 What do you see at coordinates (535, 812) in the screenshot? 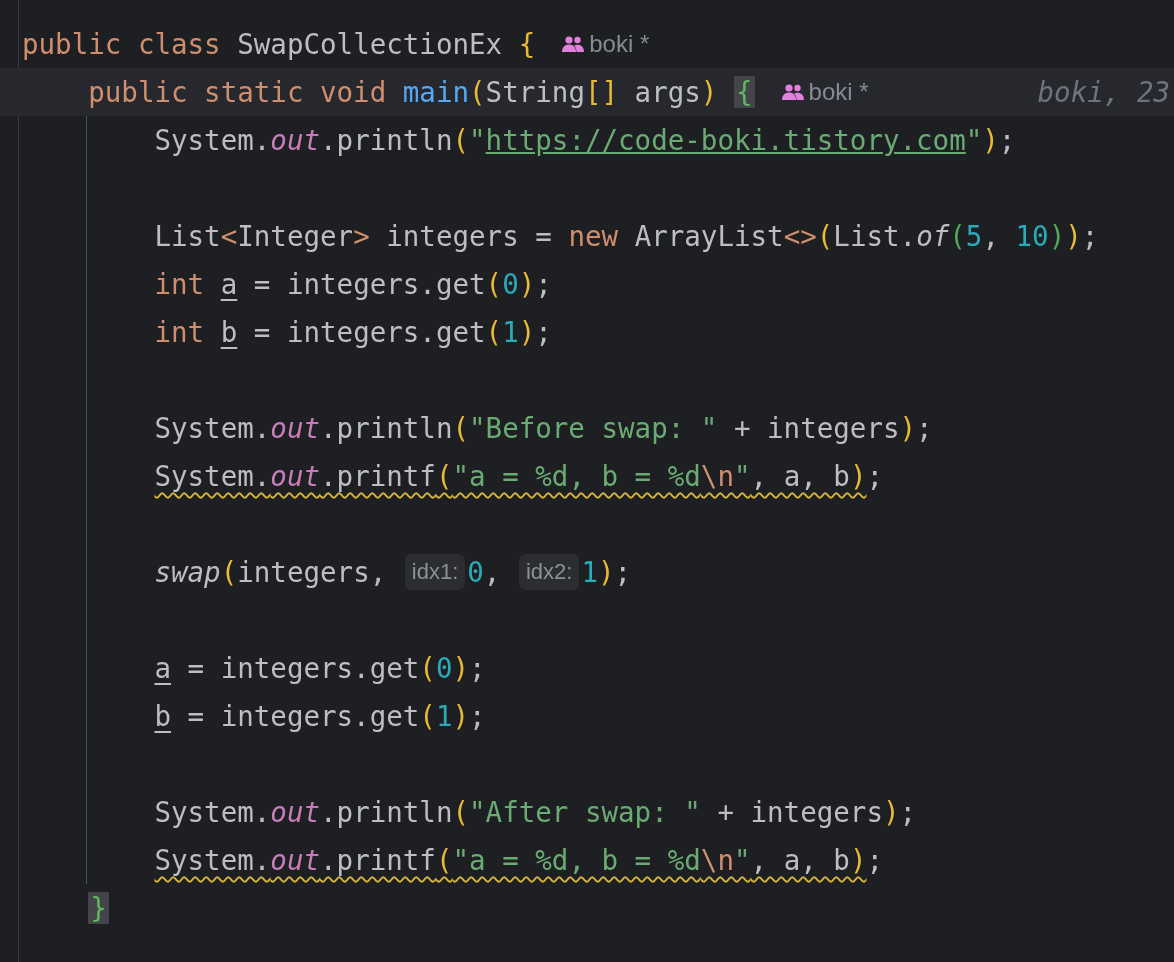
I see `code-text: System.out.println("After swap: " + integers);` at bounding box center [535, 812].